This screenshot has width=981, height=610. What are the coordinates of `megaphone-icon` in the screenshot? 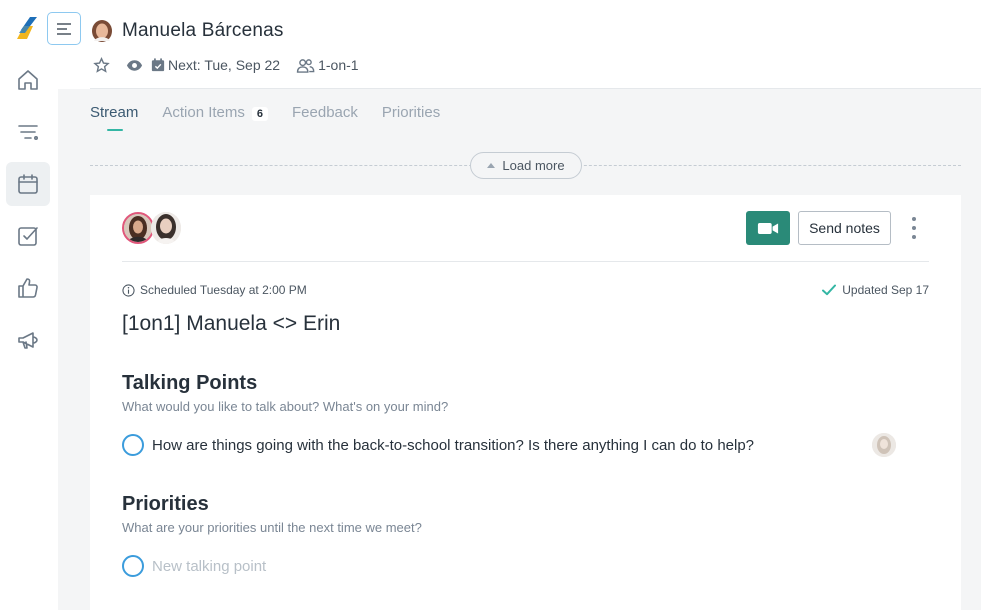 It's located at (28, 340).